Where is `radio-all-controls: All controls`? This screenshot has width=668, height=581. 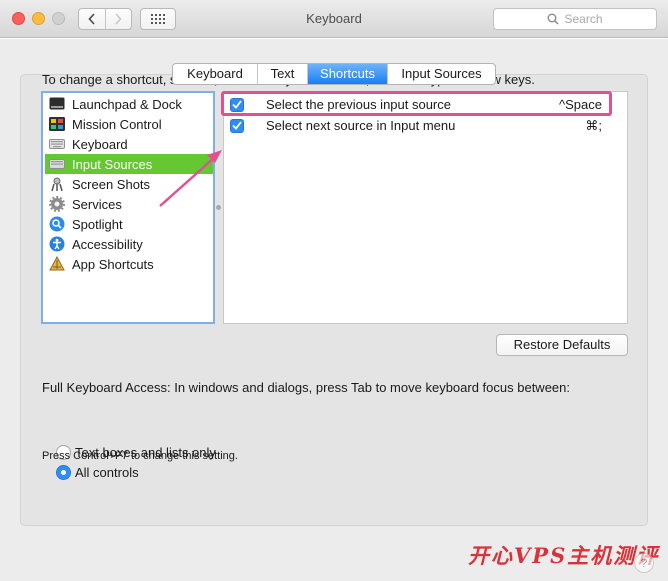 radio-all-controls: All controls is located at coordinates (97, 472).